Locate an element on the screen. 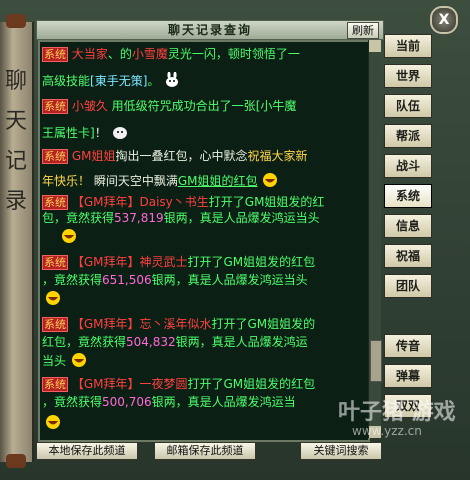 Image resolution: width=470 pixels, height=480 pixels. message-text: 银两，真是人品爆发鸿运当 is located at coordinates (223, 402).